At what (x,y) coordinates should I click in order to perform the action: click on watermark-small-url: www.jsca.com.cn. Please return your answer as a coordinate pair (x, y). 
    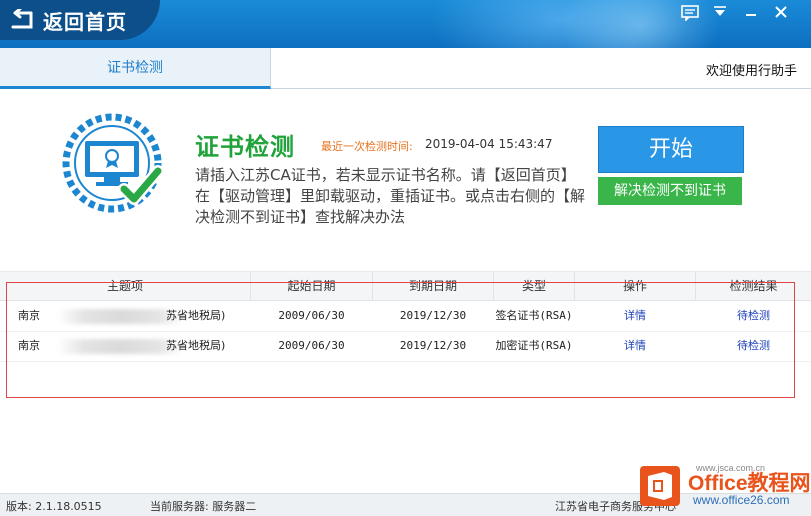
    Looking at the image, I should click on (731, 468).